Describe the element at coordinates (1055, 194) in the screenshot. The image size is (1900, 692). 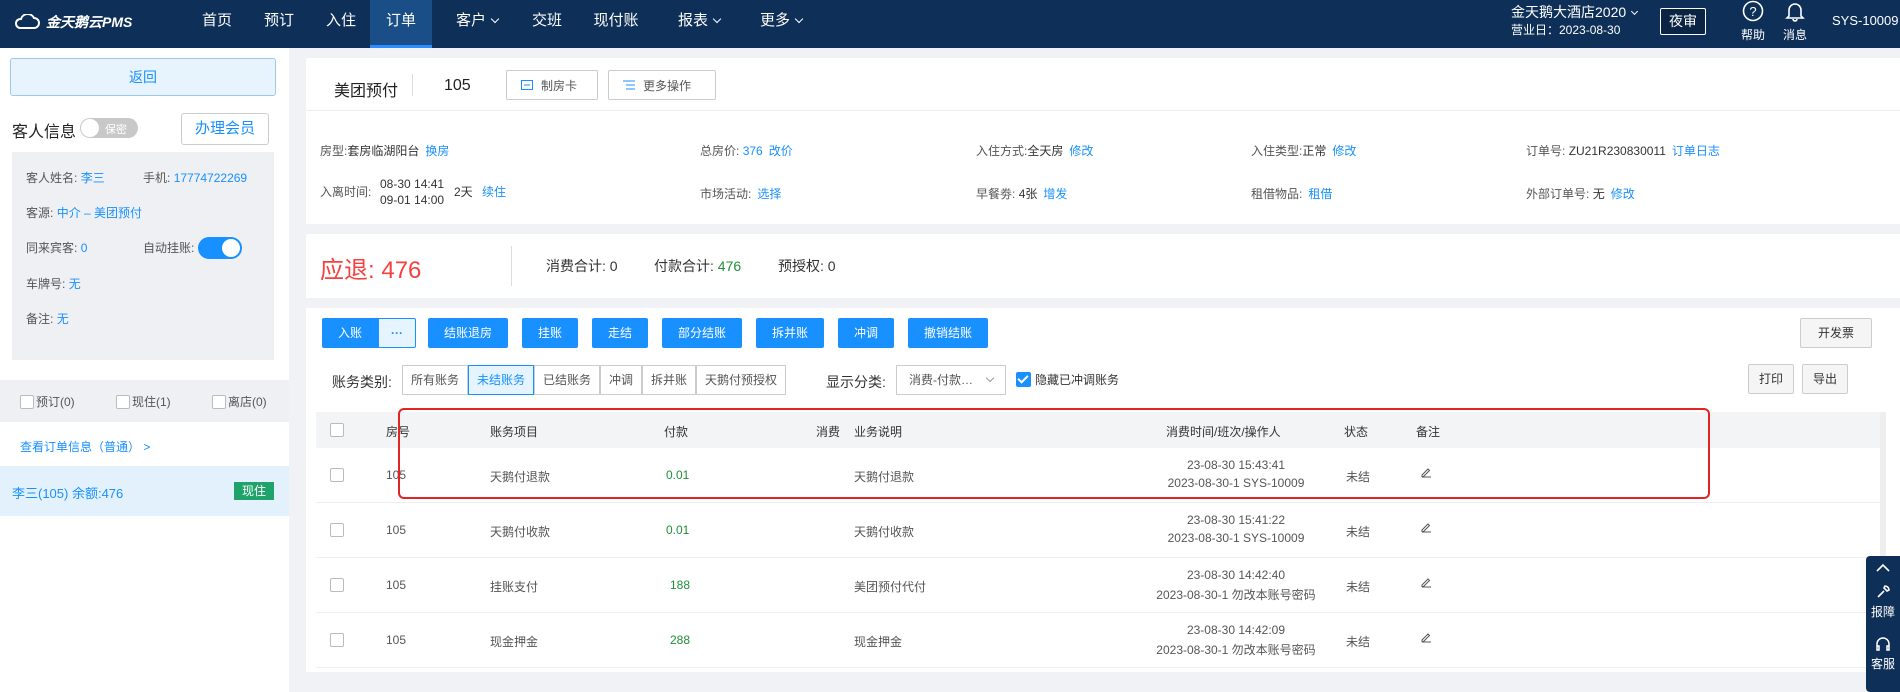
I see `issue-breakfast-link: 增发` at that location.